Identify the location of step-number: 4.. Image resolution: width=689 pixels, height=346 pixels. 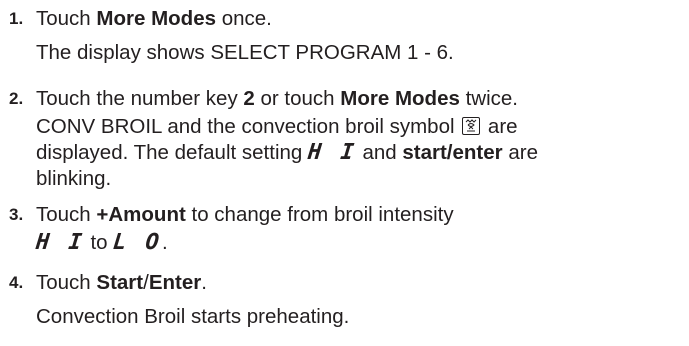
(16, 282).